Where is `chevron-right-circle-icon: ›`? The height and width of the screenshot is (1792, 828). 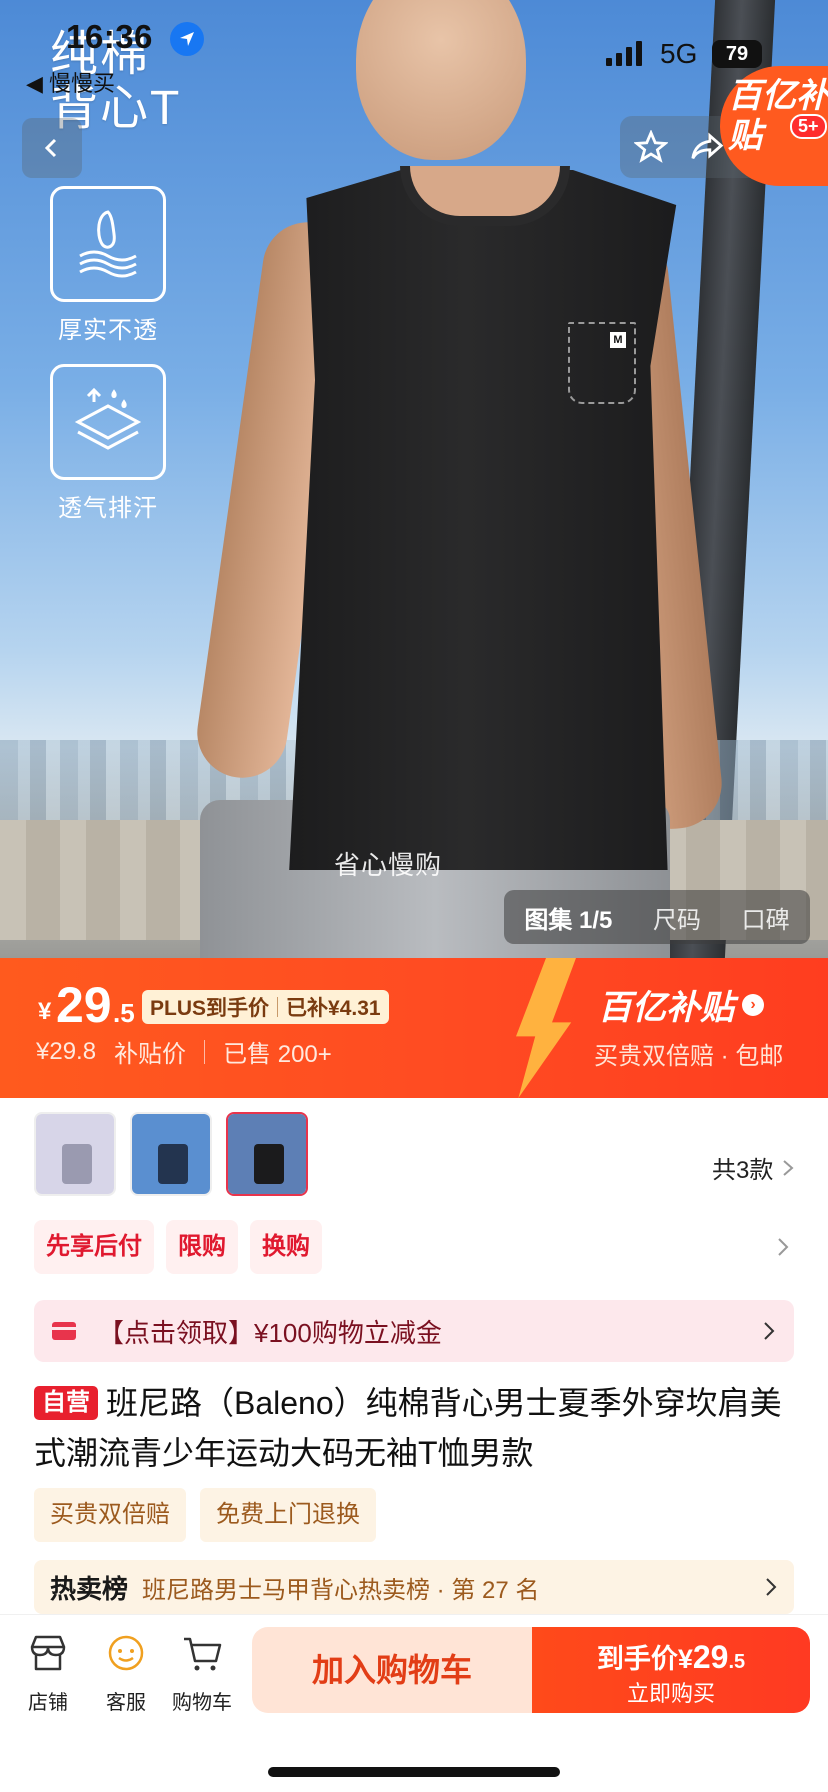
chevron-right-circle-icon: › is located at coordinates (753, 1004).